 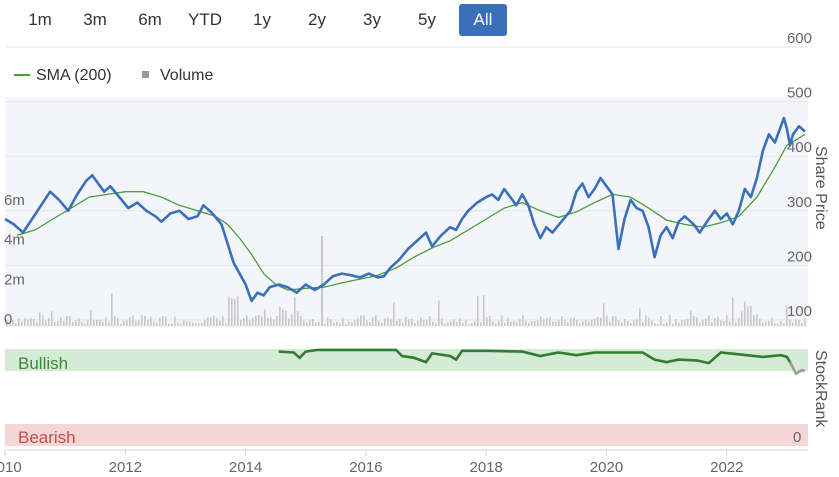 I want to click on price-tick-label: 400, so click(x=799, y=147).